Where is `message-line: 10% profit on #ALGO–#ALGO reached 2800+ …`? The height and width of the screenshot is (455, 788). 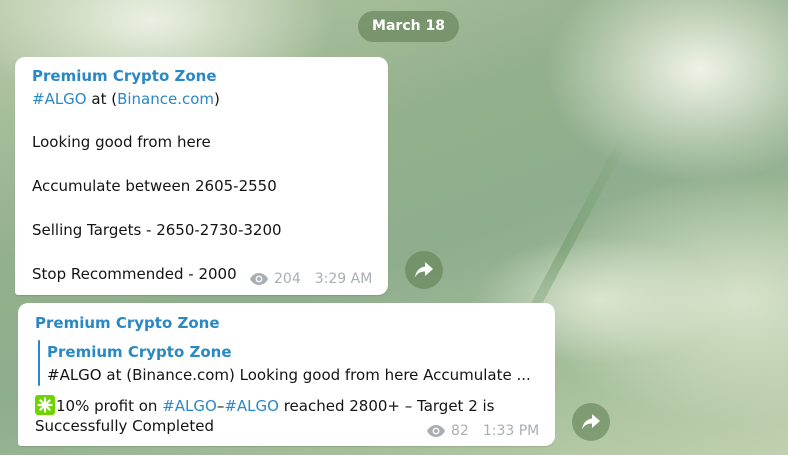 message-line: 10% profit on #ALGO–#ALGO reached 2800+ … is located at coordinates (265, 405).